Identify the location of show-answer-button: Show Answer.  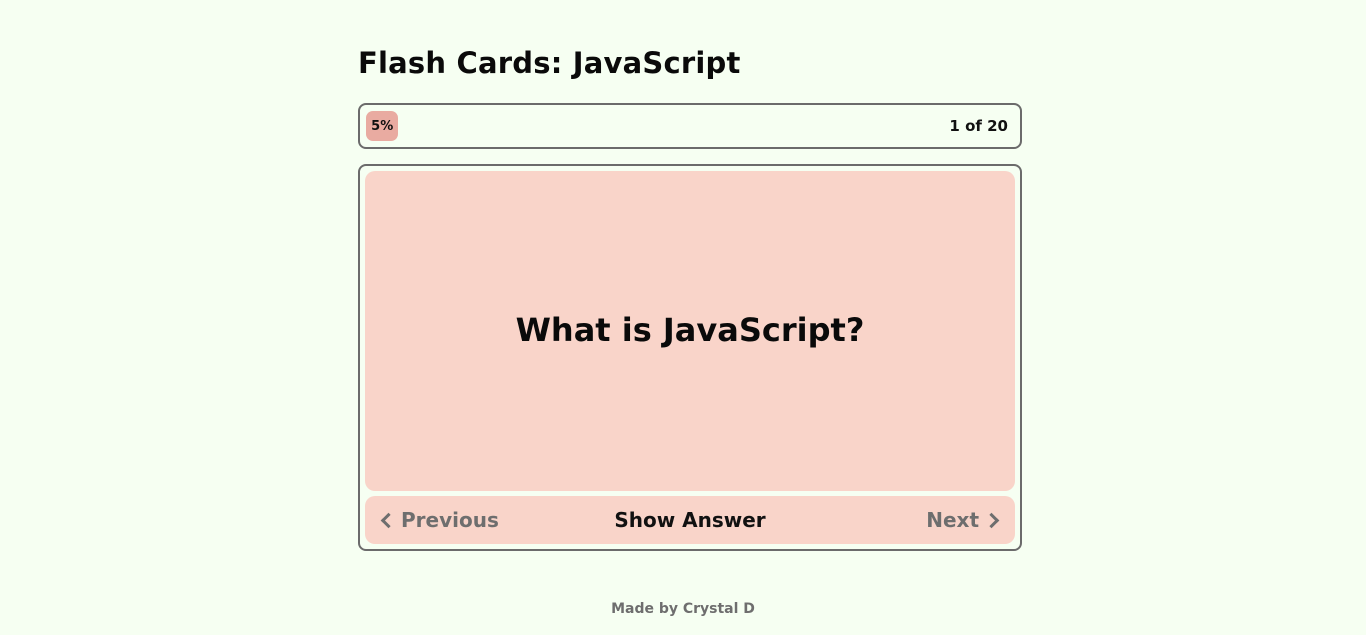
(689, 520).